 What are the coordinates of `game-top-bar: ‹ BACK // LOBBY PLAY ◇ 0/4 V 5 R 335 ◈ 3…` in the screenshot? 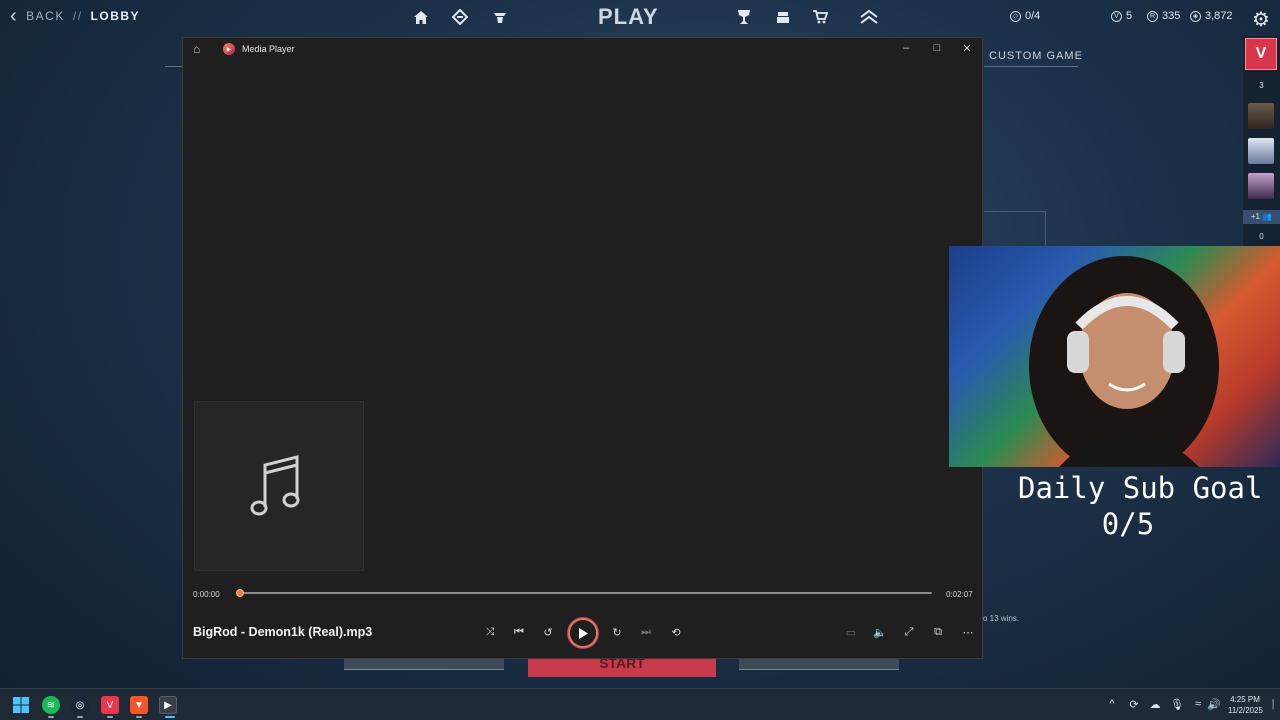 It's located at (640, 18).